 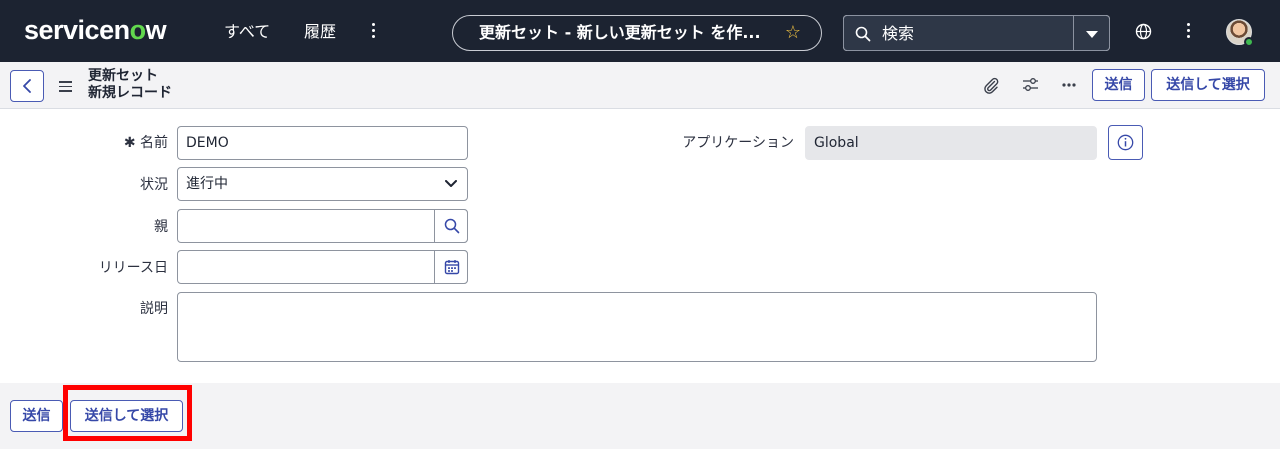 What do you see at coordinates (1188, 31) in the screenshot?
I see `user-menu-more-icon` at bounding box center [1188, 31].